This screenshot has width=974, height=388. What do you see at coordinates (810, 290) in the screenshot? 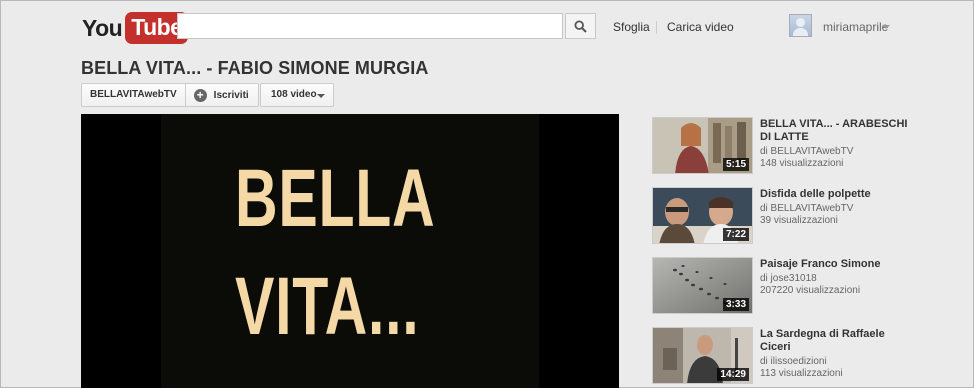
I see `related-video-views: 207220 visualizzazioni` at bounding box center [810, 290].